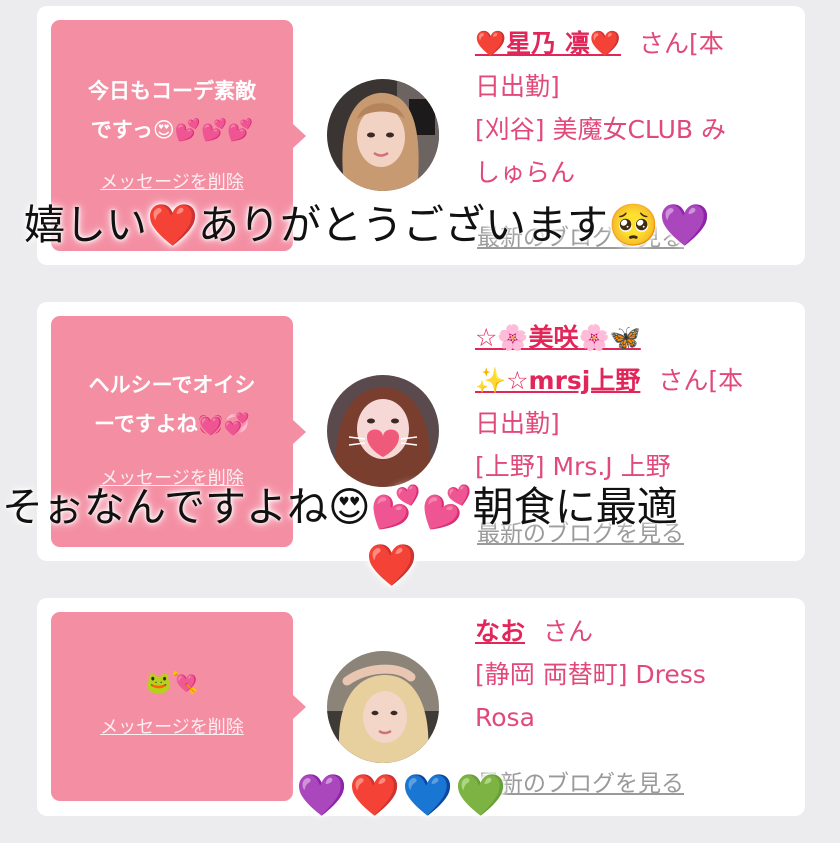 The width and height of the screenshot is (840, 843). I want to click on sender-name: ☆🌸美咲🌸🦋, so click(558, 337).